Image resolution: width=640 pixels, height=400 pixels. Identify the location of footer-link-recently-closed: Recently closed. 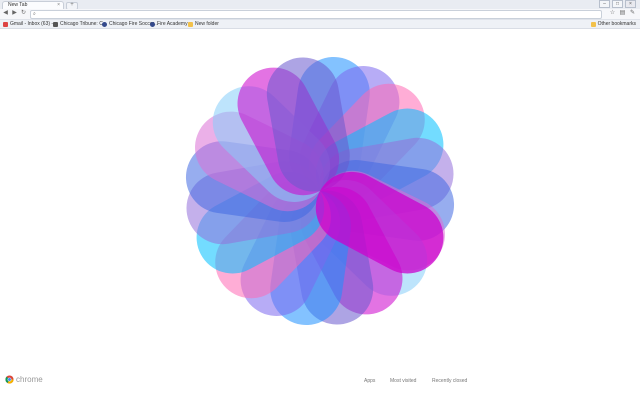
(449, 381).